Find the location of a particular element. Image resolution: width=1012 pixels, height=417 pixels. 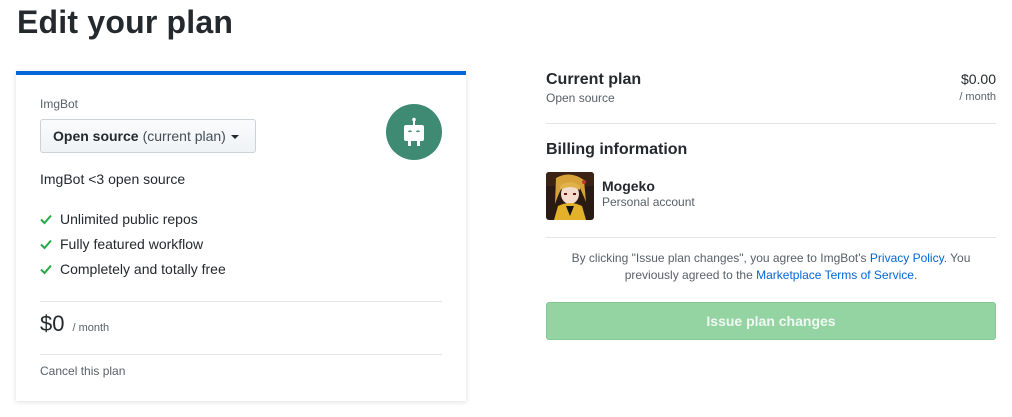

selected-plan-name: Open source is located at coordinates (96, 136).